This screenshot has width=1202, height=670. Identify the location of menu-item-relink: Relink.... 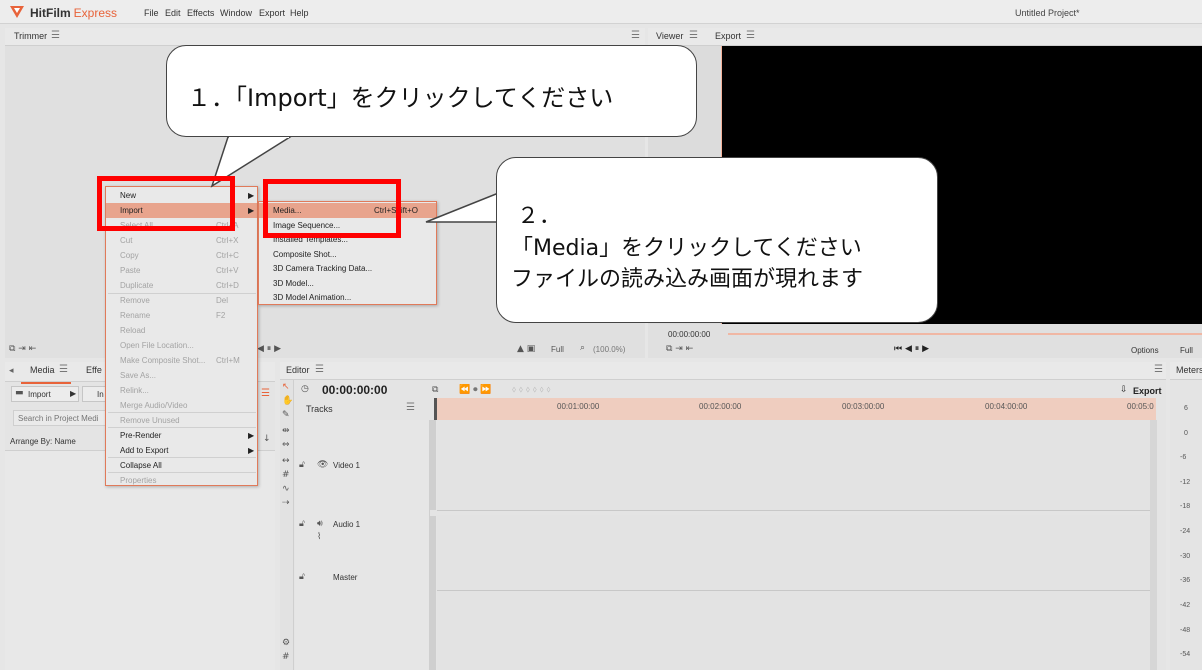
(181, 390).